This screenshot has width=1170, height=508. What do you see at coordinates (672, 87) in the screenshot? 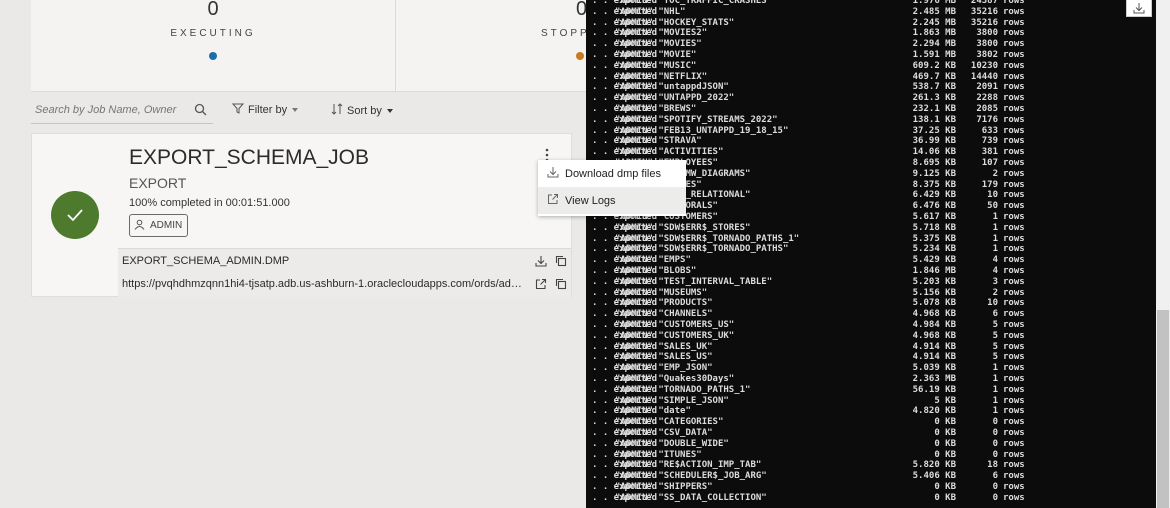
I see `log-table-name: "ADMIN"."untappdJSON"` at bounding box center [672, 87].